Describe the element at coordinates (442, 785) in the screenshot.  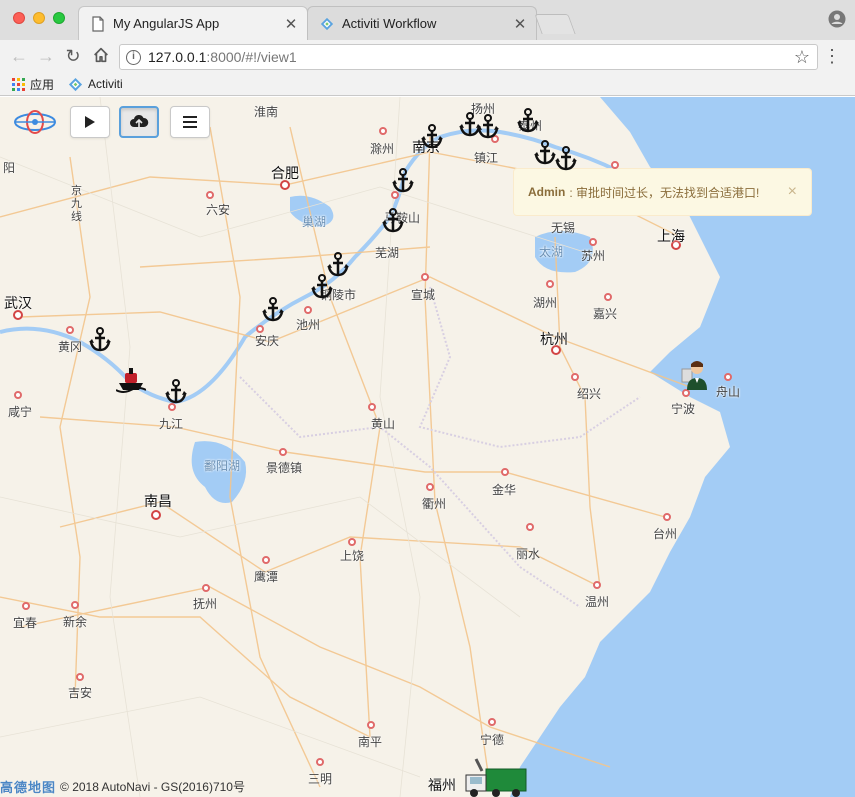
I see `city-label: 福州` at that location.